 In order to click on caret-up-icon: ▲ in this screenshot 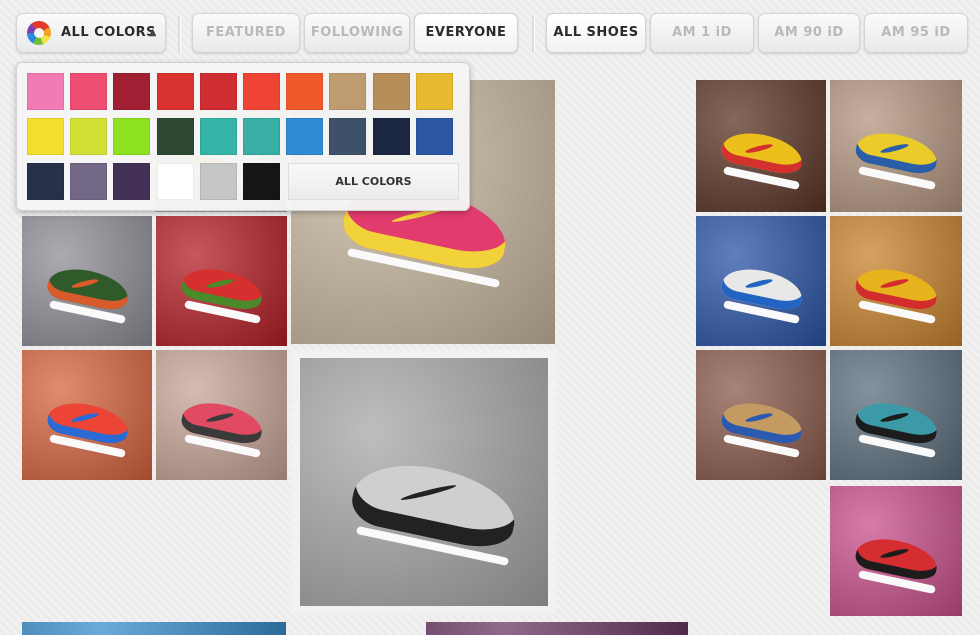, I will do `click(152, 32)`.